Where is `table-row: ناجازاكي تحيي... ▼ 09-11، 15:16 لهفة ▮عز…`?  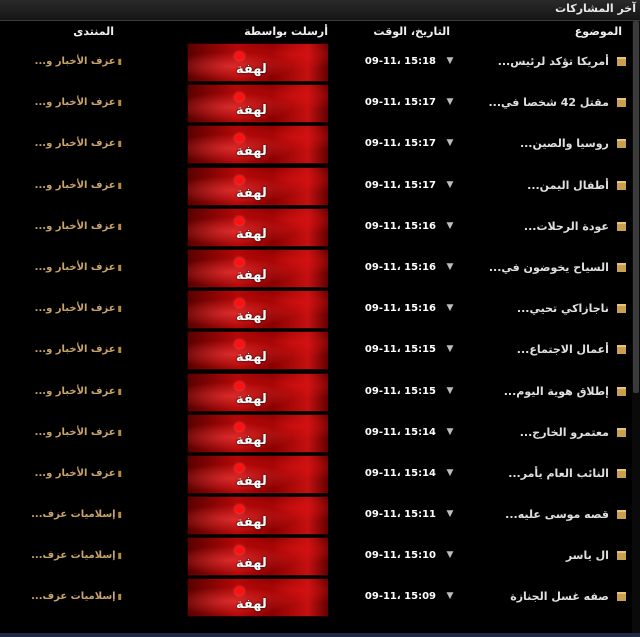 table-row: ناجازاكي تحيي... ▼ 09-11، 15:16 لهفة ▮عز… is located at coordinates (316, 309).